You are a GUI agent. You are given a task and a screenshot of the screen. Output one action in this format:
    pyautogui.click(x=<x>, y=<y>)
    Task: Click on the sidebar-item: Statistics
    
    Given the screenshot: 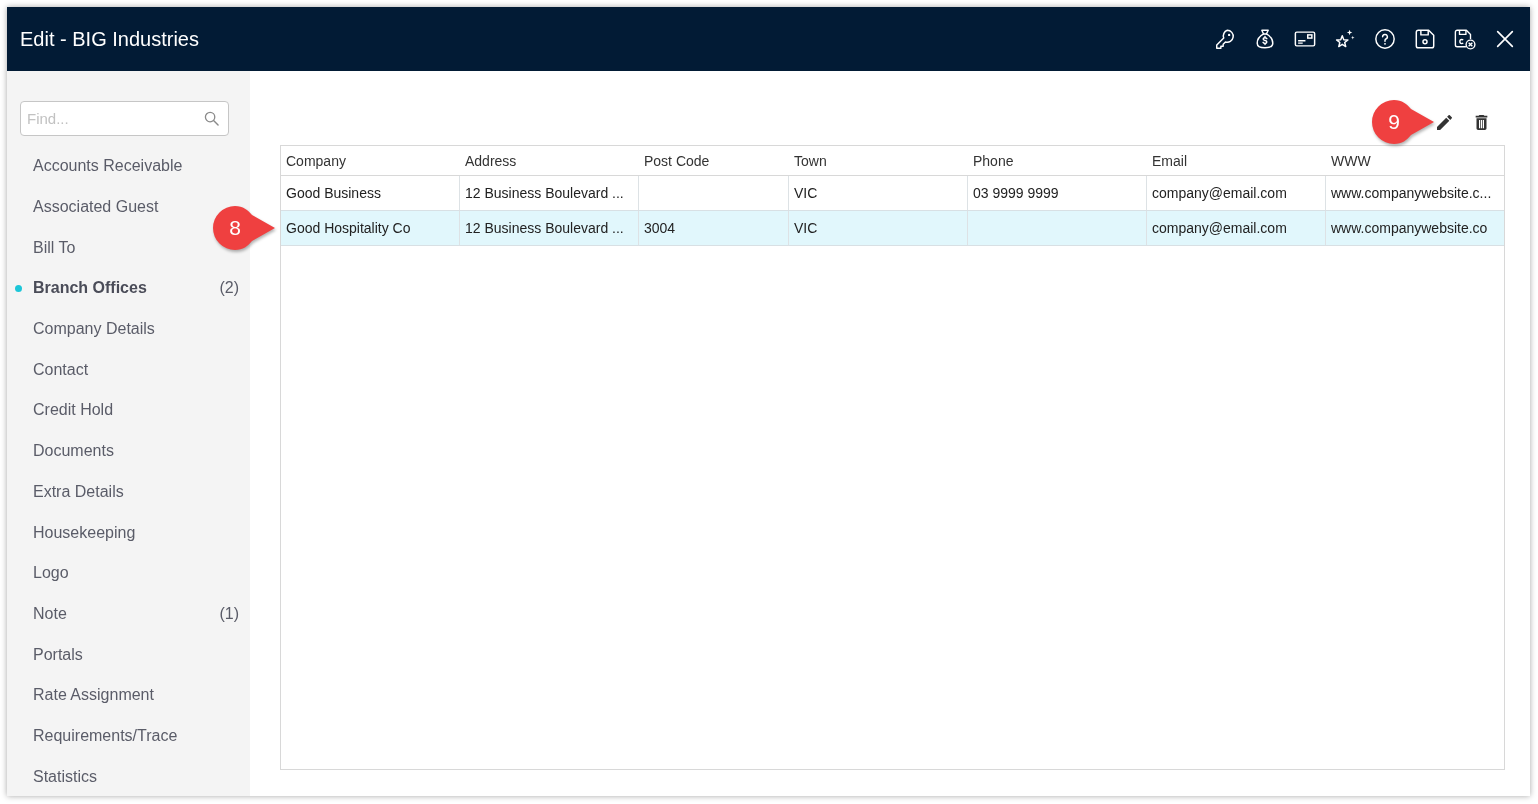 What is the action you would take?
    pyautogui.click(x=54, y=776)
    